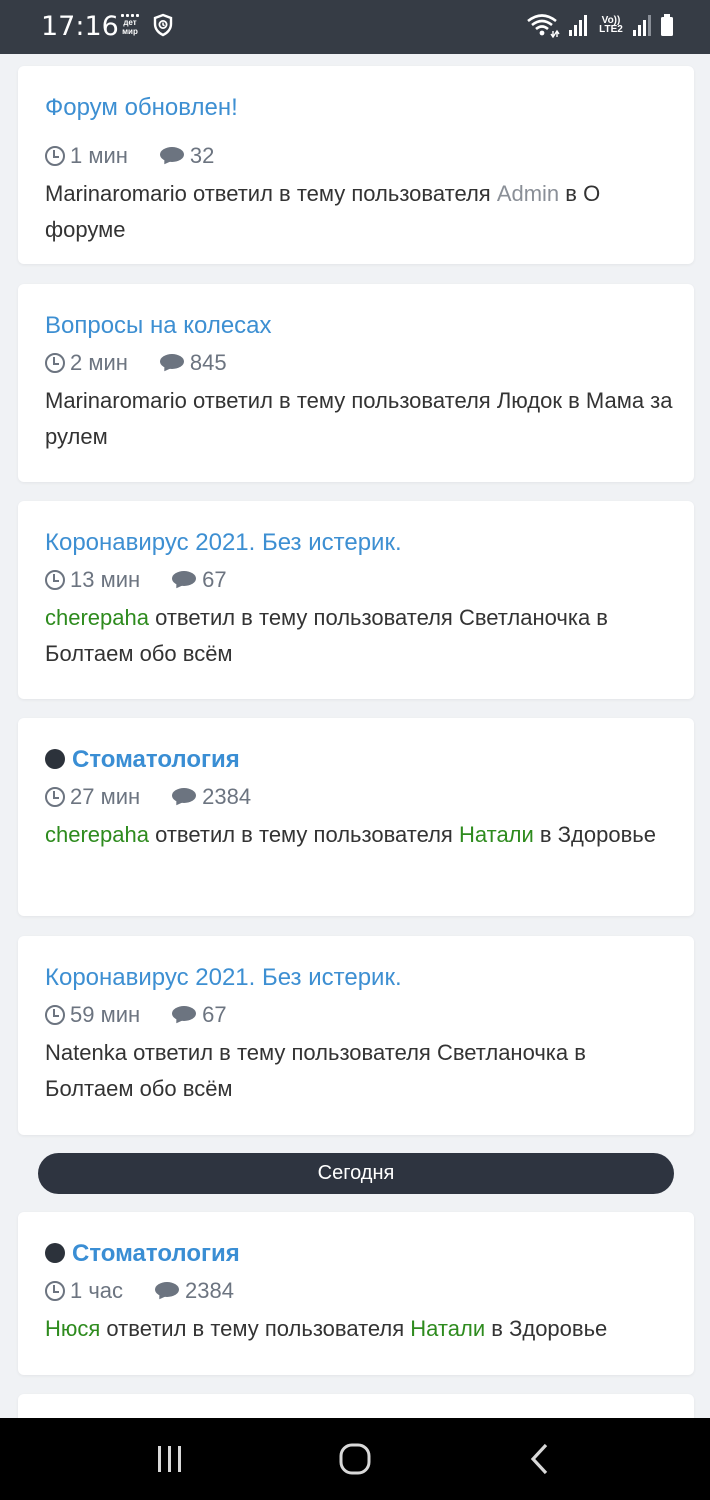  Describe the element at coordinates (667, 25) in the screenshot. I see `battery-icon` at that location.